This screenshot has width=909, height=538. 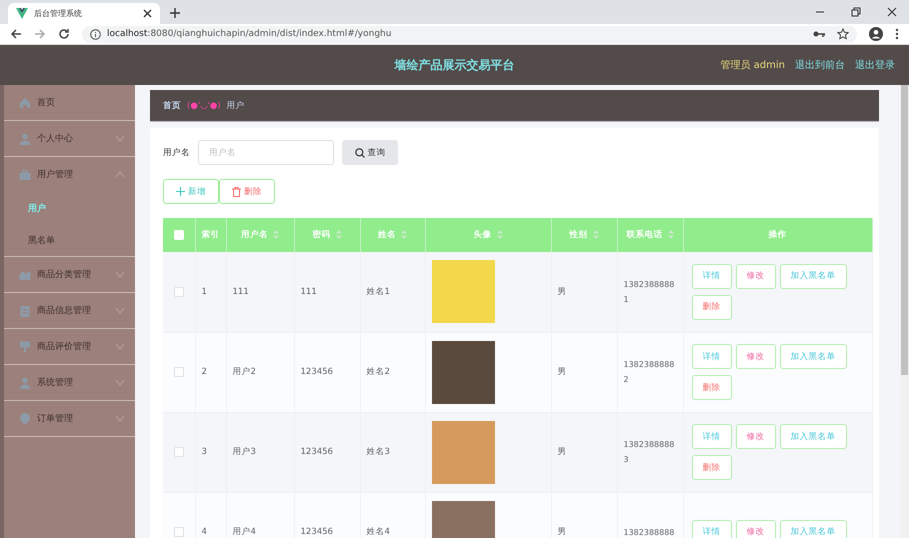 What do you see at coordinates (260, 372) in the screenshot?
I see `table-cell: 用户2` at bounding box center [260, 372].